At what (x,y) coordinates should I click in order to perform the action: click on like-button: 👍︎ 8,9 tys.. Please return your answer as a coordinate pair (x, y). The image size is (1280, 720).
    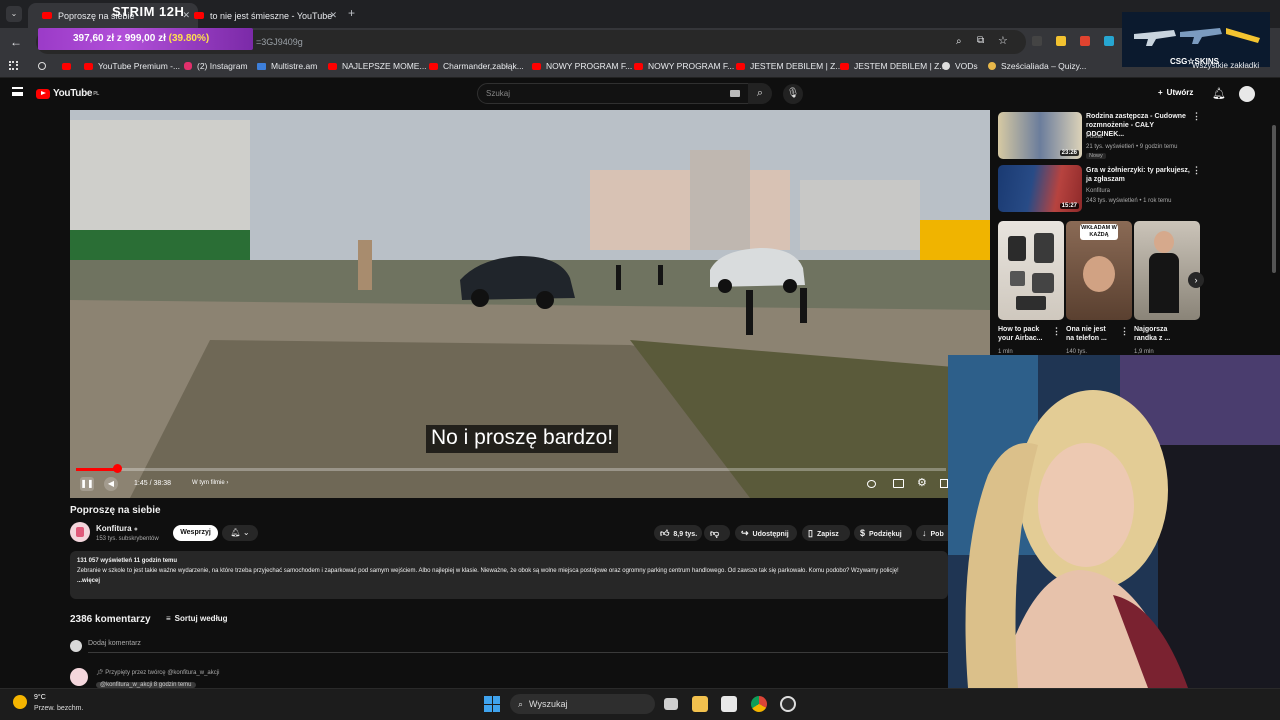
    Looking at the image, I should click on (678, 533).